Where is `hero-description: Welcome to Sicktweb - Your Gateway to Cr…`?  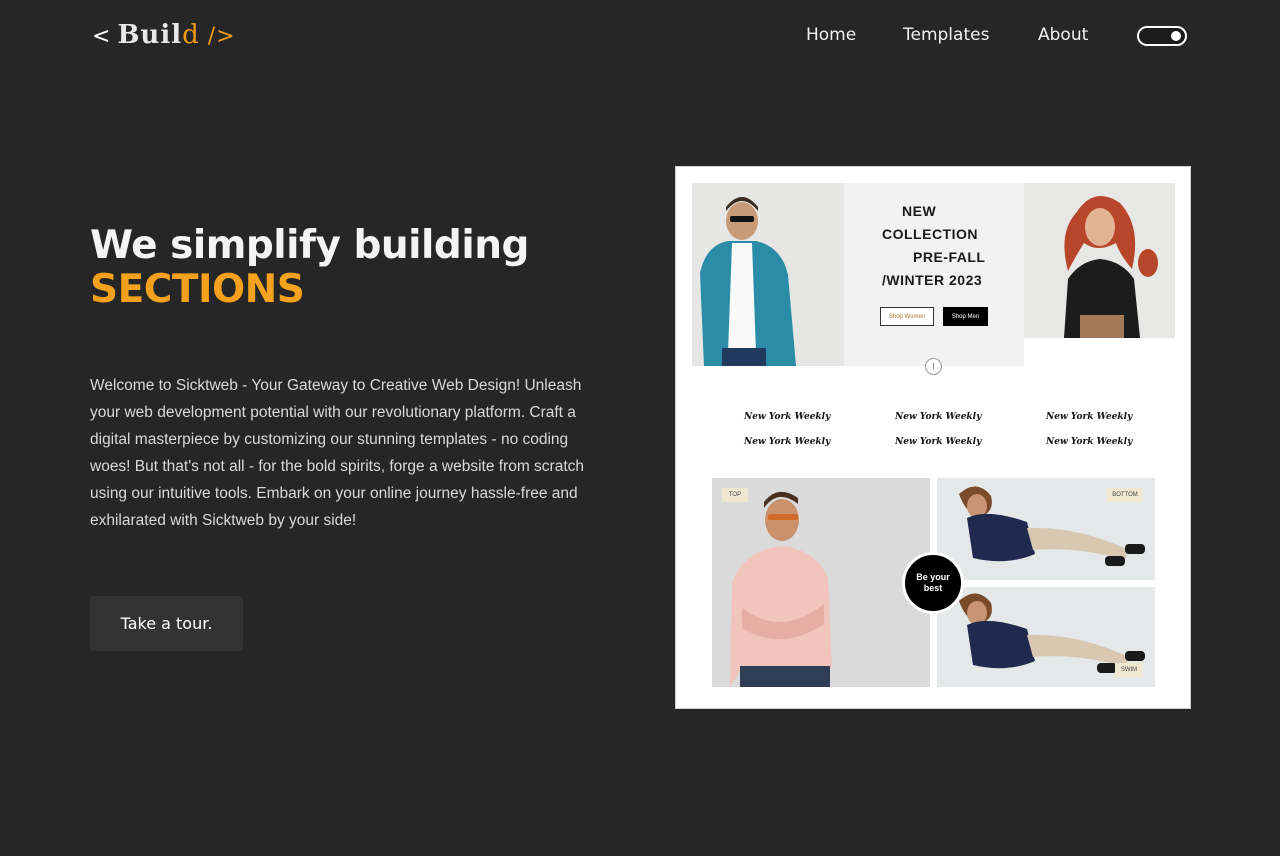 hero-description: Welcome to Sicktweb - Your Gateway to Cr… is located at coordinates (337, 453).